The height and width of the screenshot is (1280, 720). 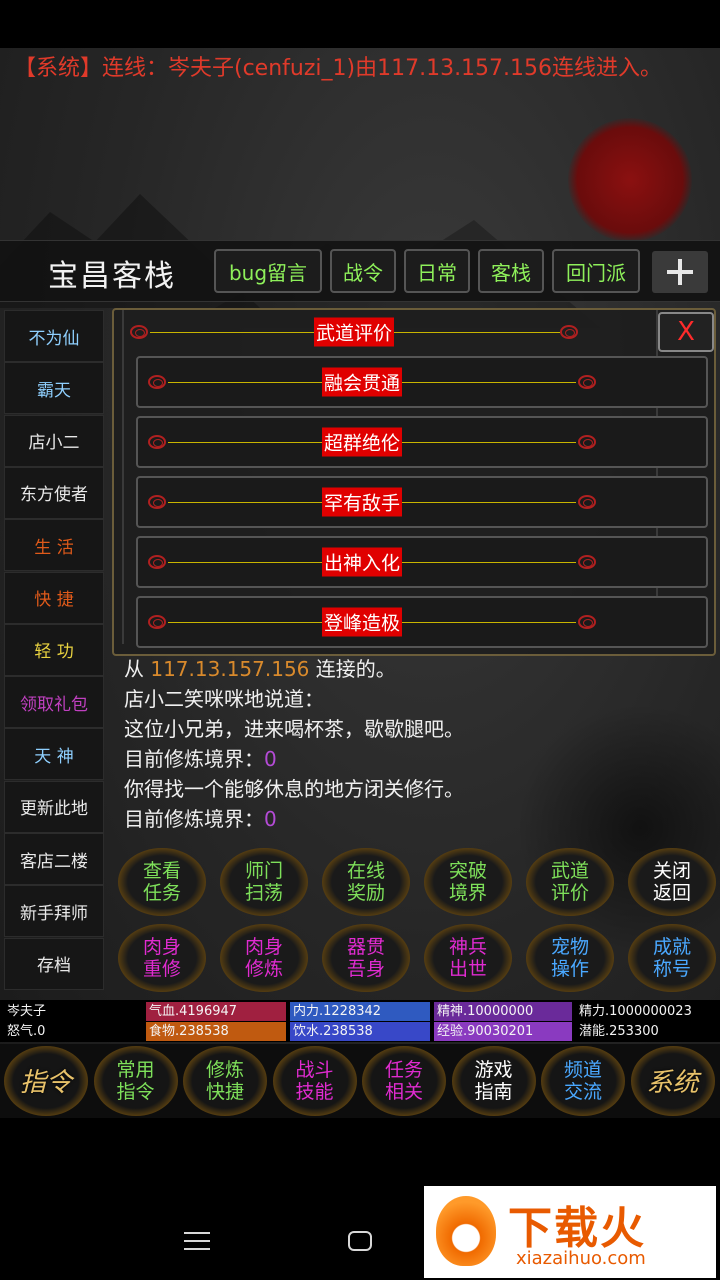 I want to click on log-line: 这位小兄弟，进来喝杯茶，歇歇腿吧。, so click(x=294, y=729).